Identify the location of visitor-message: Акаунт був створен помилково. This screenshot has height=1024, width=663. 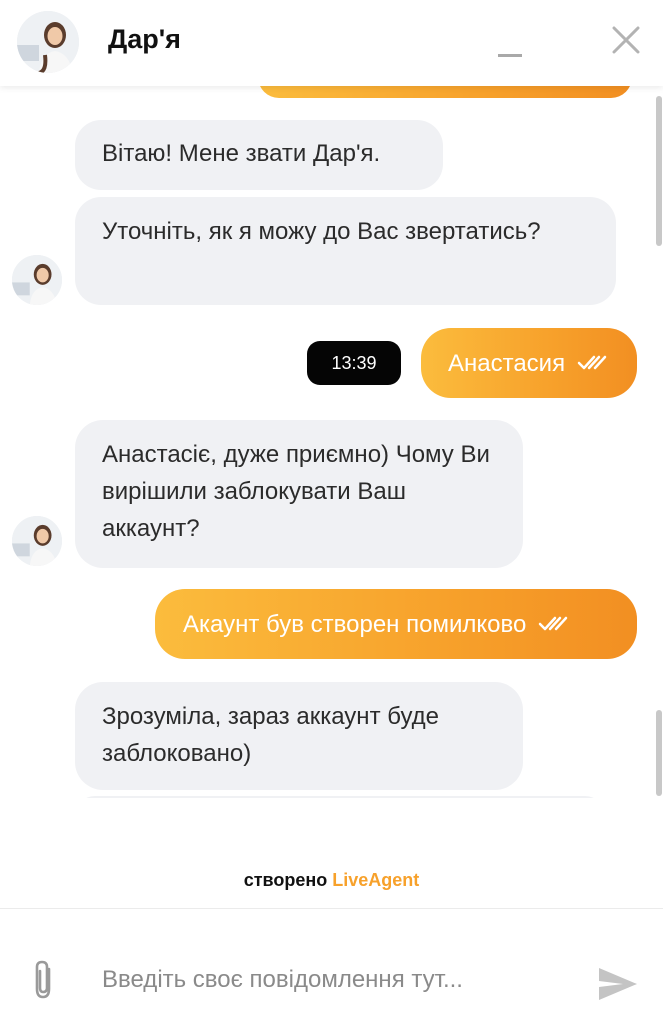
(396, 624).